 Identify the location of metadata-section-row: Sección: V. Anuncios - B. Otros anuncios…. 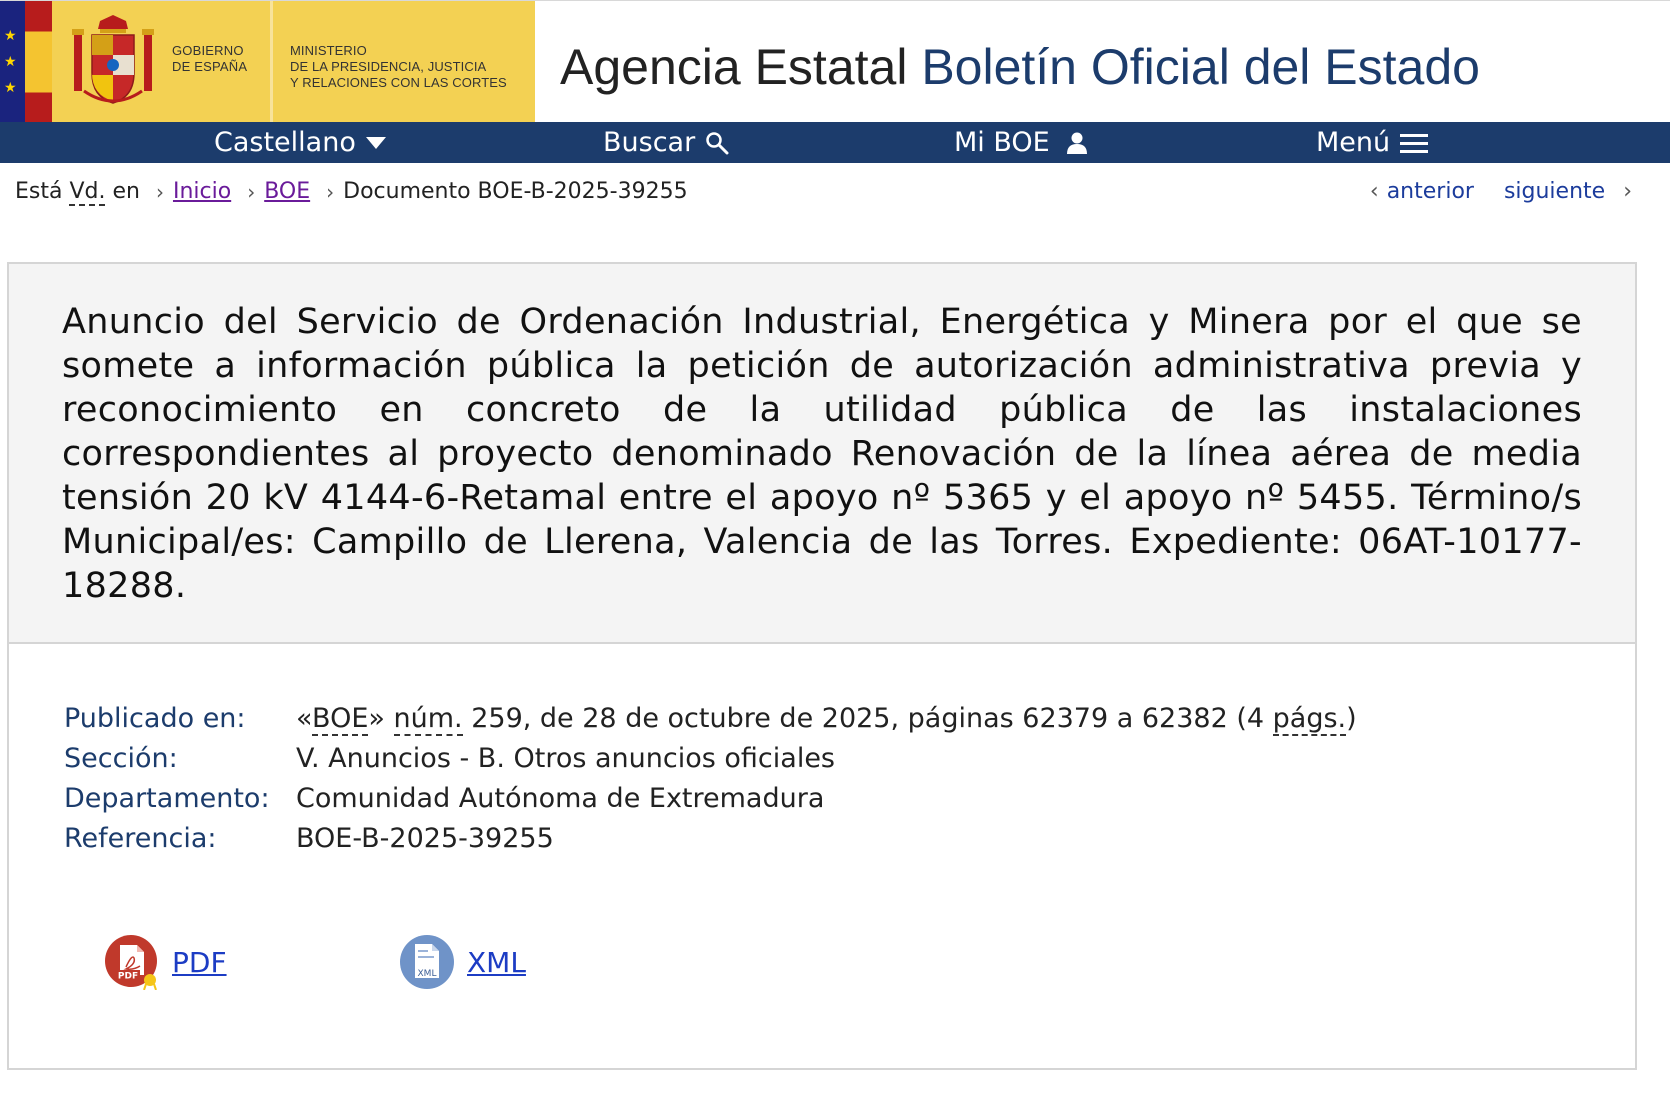
(710, 759).